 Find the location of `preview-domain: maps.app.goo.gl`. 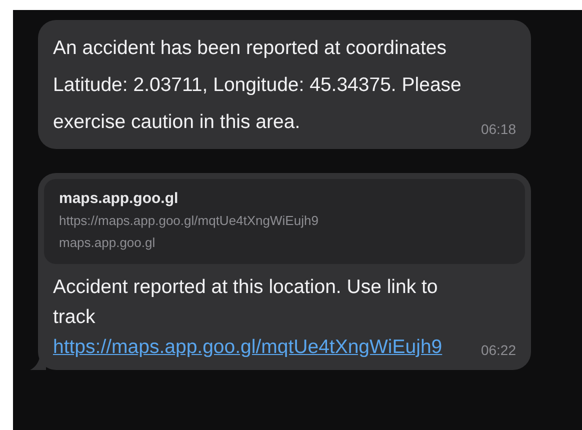

preview-domain: maps.app.goo.gl is located at coordinates (107, 243).